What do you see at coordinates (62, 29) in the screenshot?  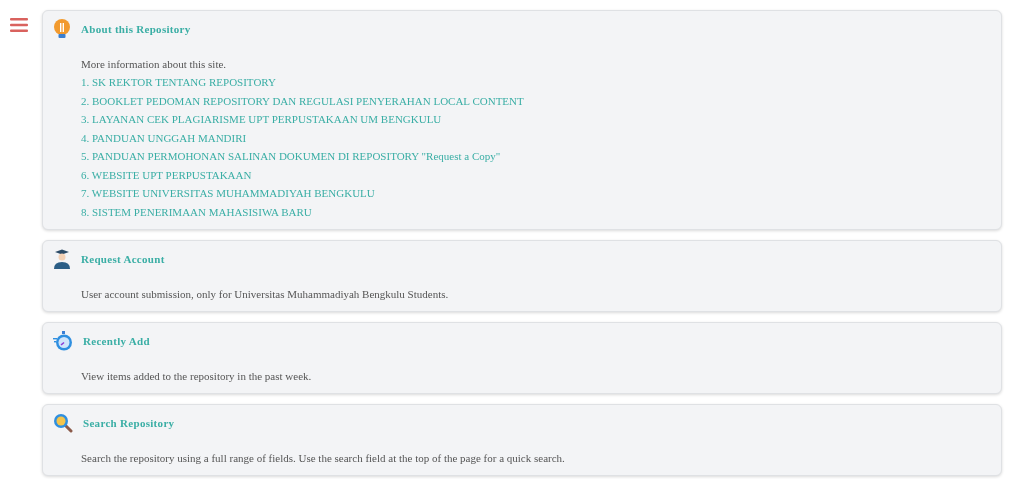 I see `lightbulb-icon` at bounding box center [62, 29].